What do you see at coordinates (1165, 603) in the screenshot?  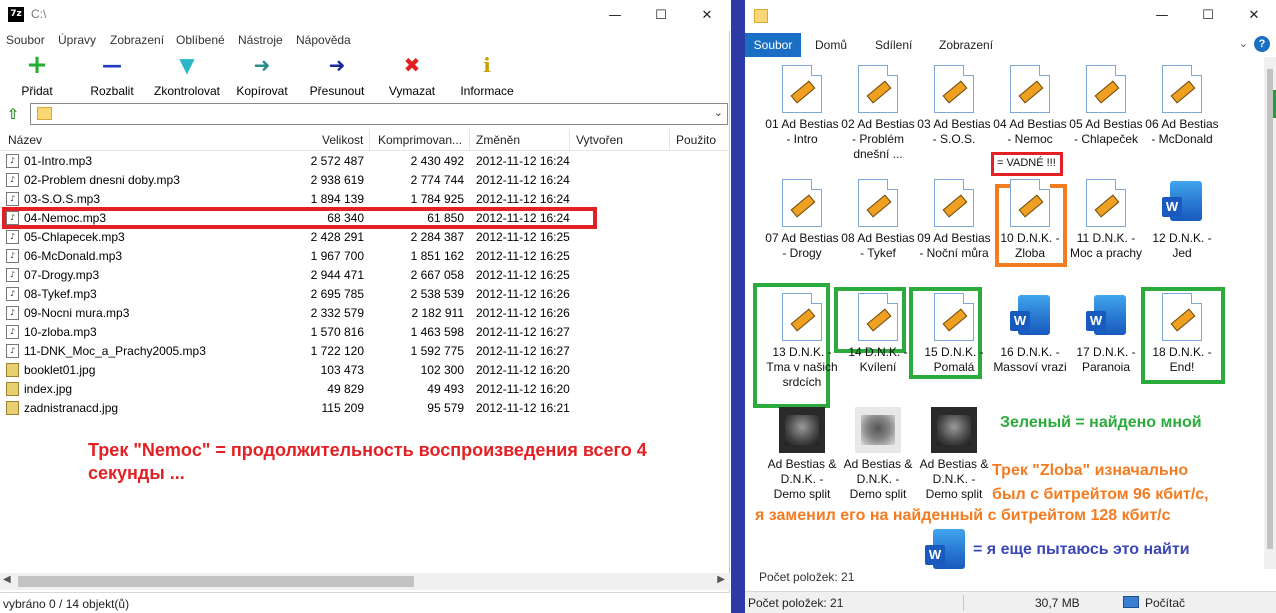 I see `location: Počítač` at bounding box center [1165, 603].